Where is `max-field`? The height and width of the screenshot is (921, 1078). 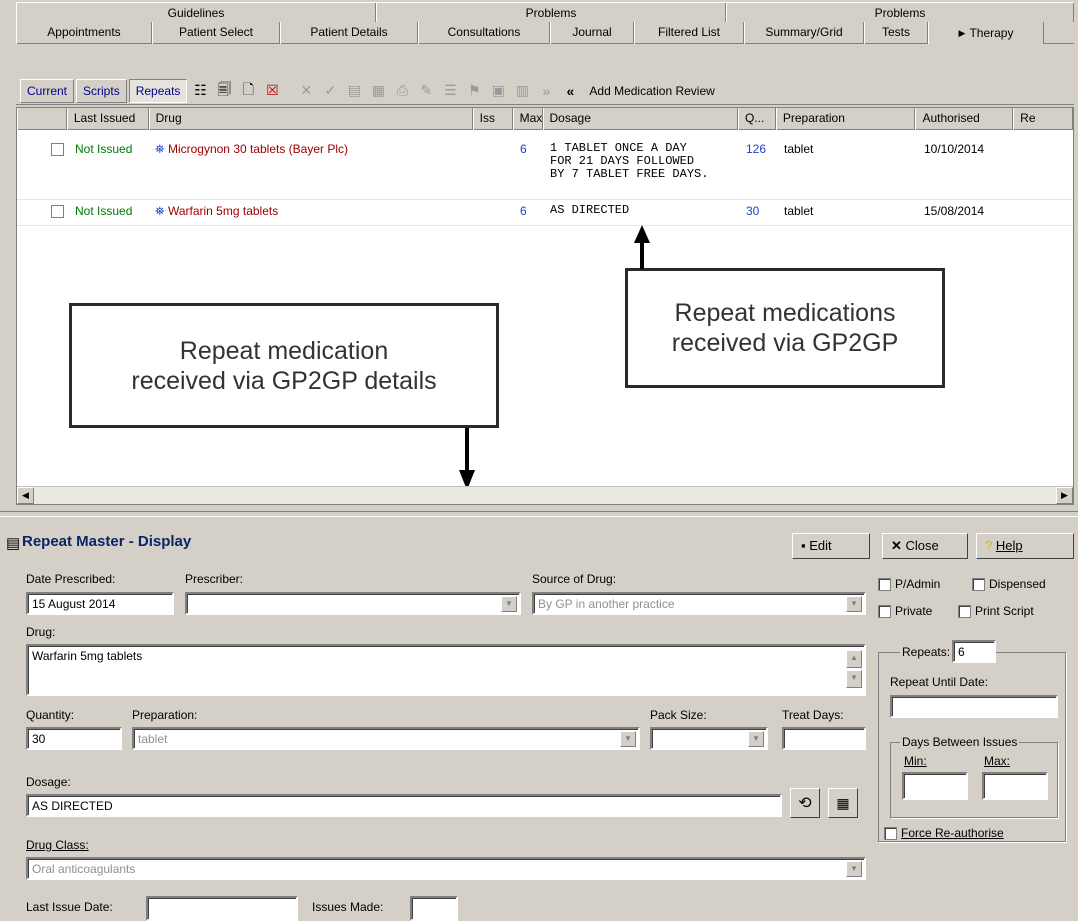 max-field is located at coordinates (1015, 786).